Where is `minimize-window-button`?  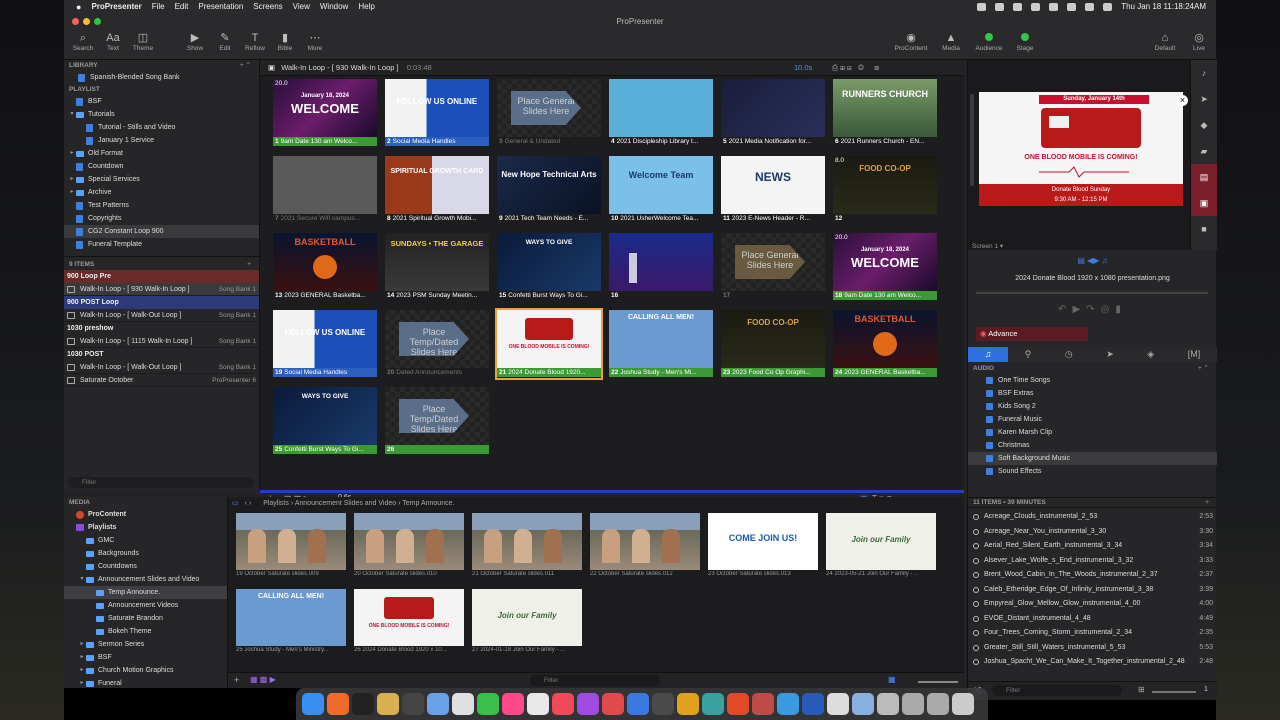
minimize-window-button is located at coordinates (86, 21).